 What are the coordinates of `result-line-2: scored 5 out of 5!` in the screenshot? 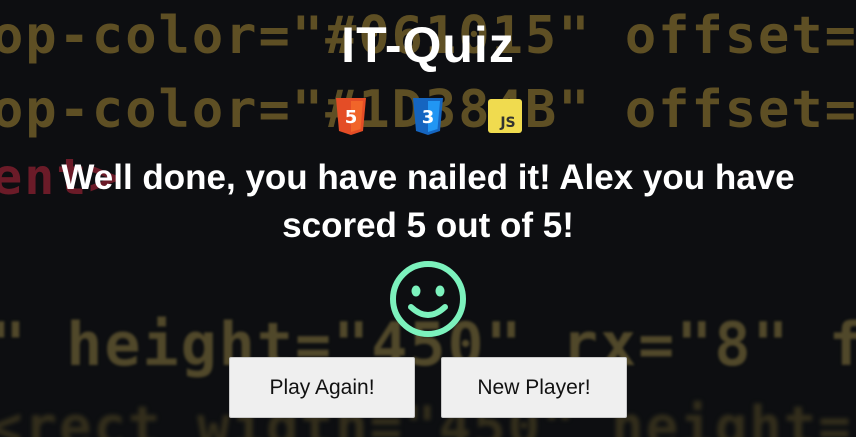 It's located at (428, 225).